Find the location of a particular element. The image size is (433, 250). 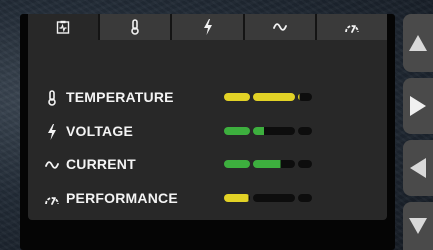

arrow-down-icon is located at coordinates (418, 226).